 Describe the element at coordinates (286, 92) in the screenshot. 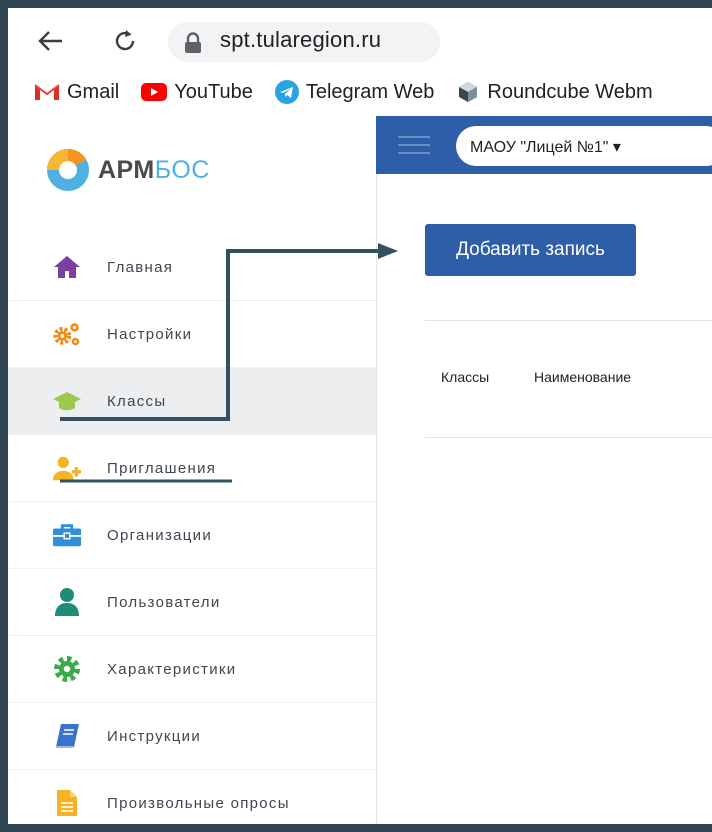

I see `telegram-icon` at that location.